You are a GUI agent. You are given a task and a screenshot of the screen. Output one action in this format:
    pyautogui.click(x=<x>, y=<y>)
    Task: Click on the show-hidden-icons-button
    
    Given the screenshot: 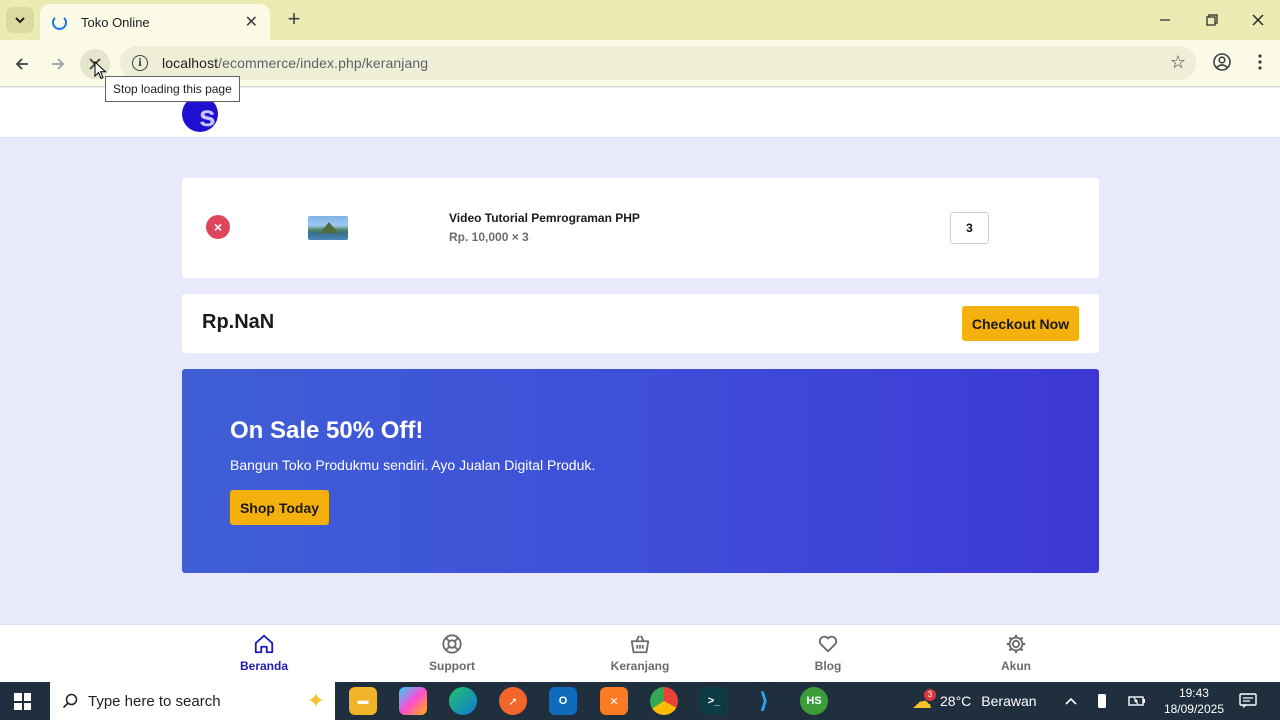 What is the action you would take?
    pyautogui.click(x=1071, y=701)
    